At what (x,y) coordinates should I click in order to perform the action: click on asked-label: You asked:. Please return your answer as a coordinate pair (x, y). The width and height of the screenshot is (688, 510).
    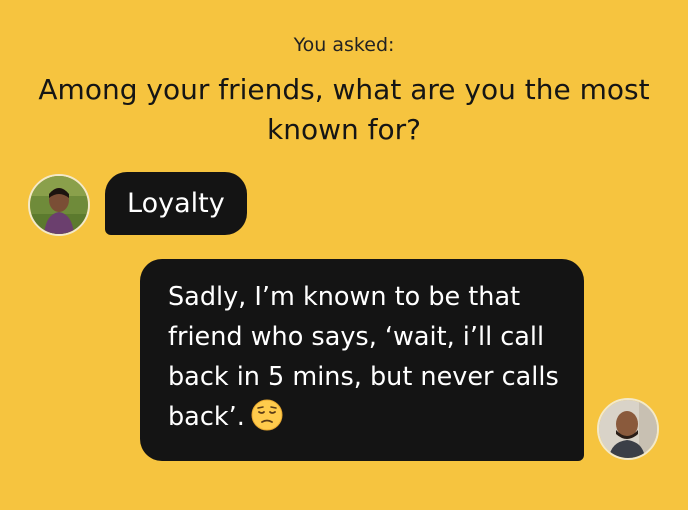
    Looking at the image, I should click on (344, 45).